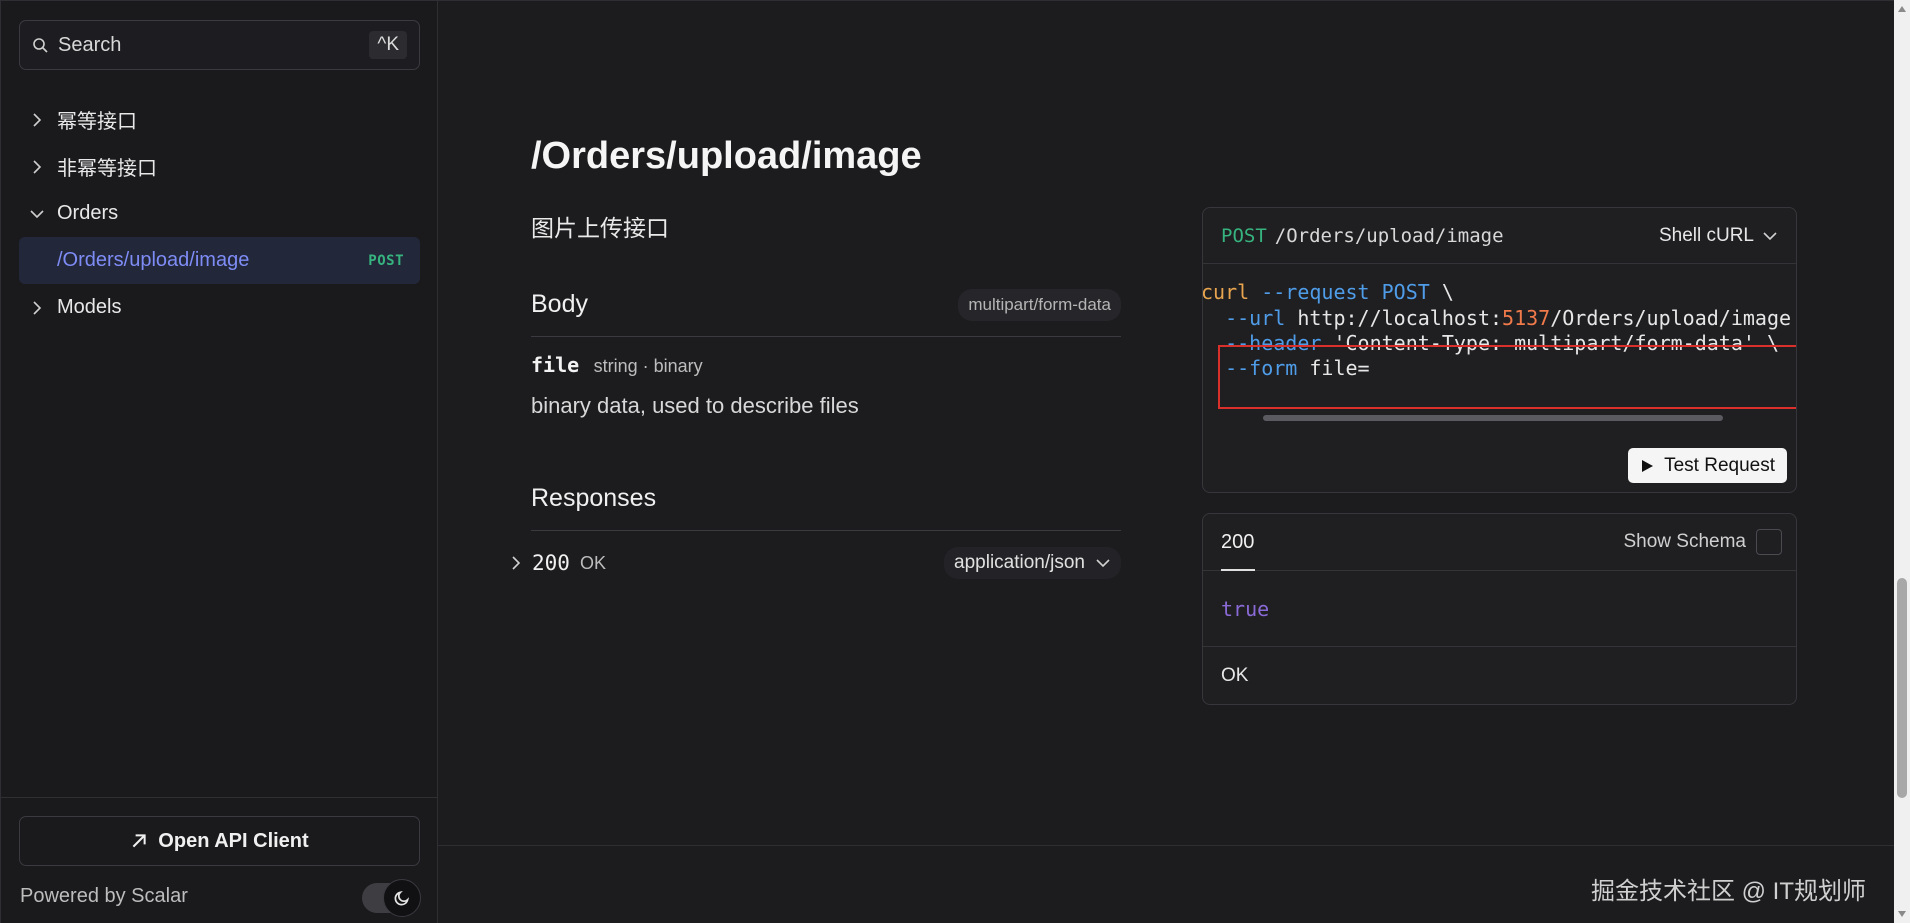 This screenshot has width=1910, height=923. Describe the element at coordinates (386, 260) in the screenshot. I see `method-badge: POST` at that location.